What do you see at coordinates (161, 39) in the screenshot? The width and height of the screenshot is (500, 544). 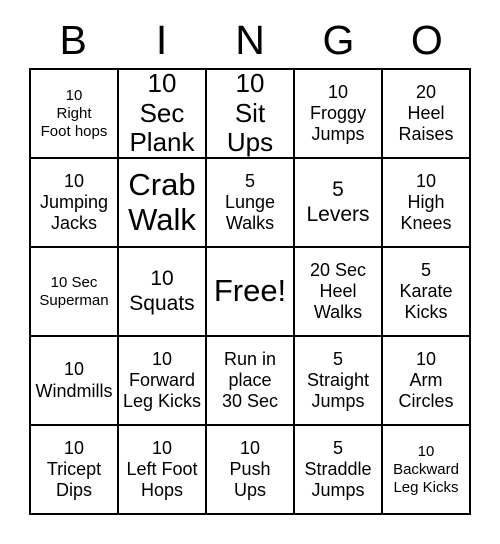 I see `bingo-header-letter-i: I` at bounding box center [161, 39].